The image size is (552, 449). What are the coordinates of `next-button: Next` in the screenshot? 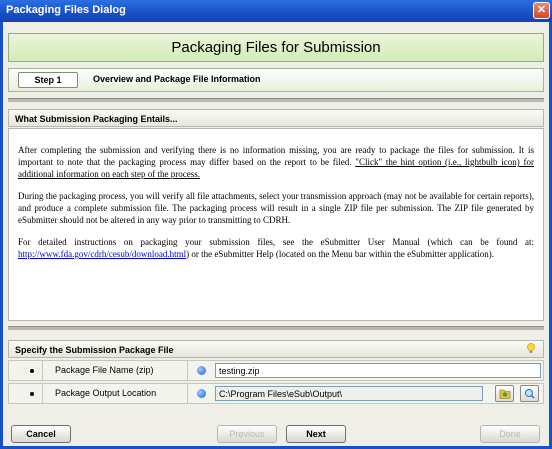 It's located at (316, 434).